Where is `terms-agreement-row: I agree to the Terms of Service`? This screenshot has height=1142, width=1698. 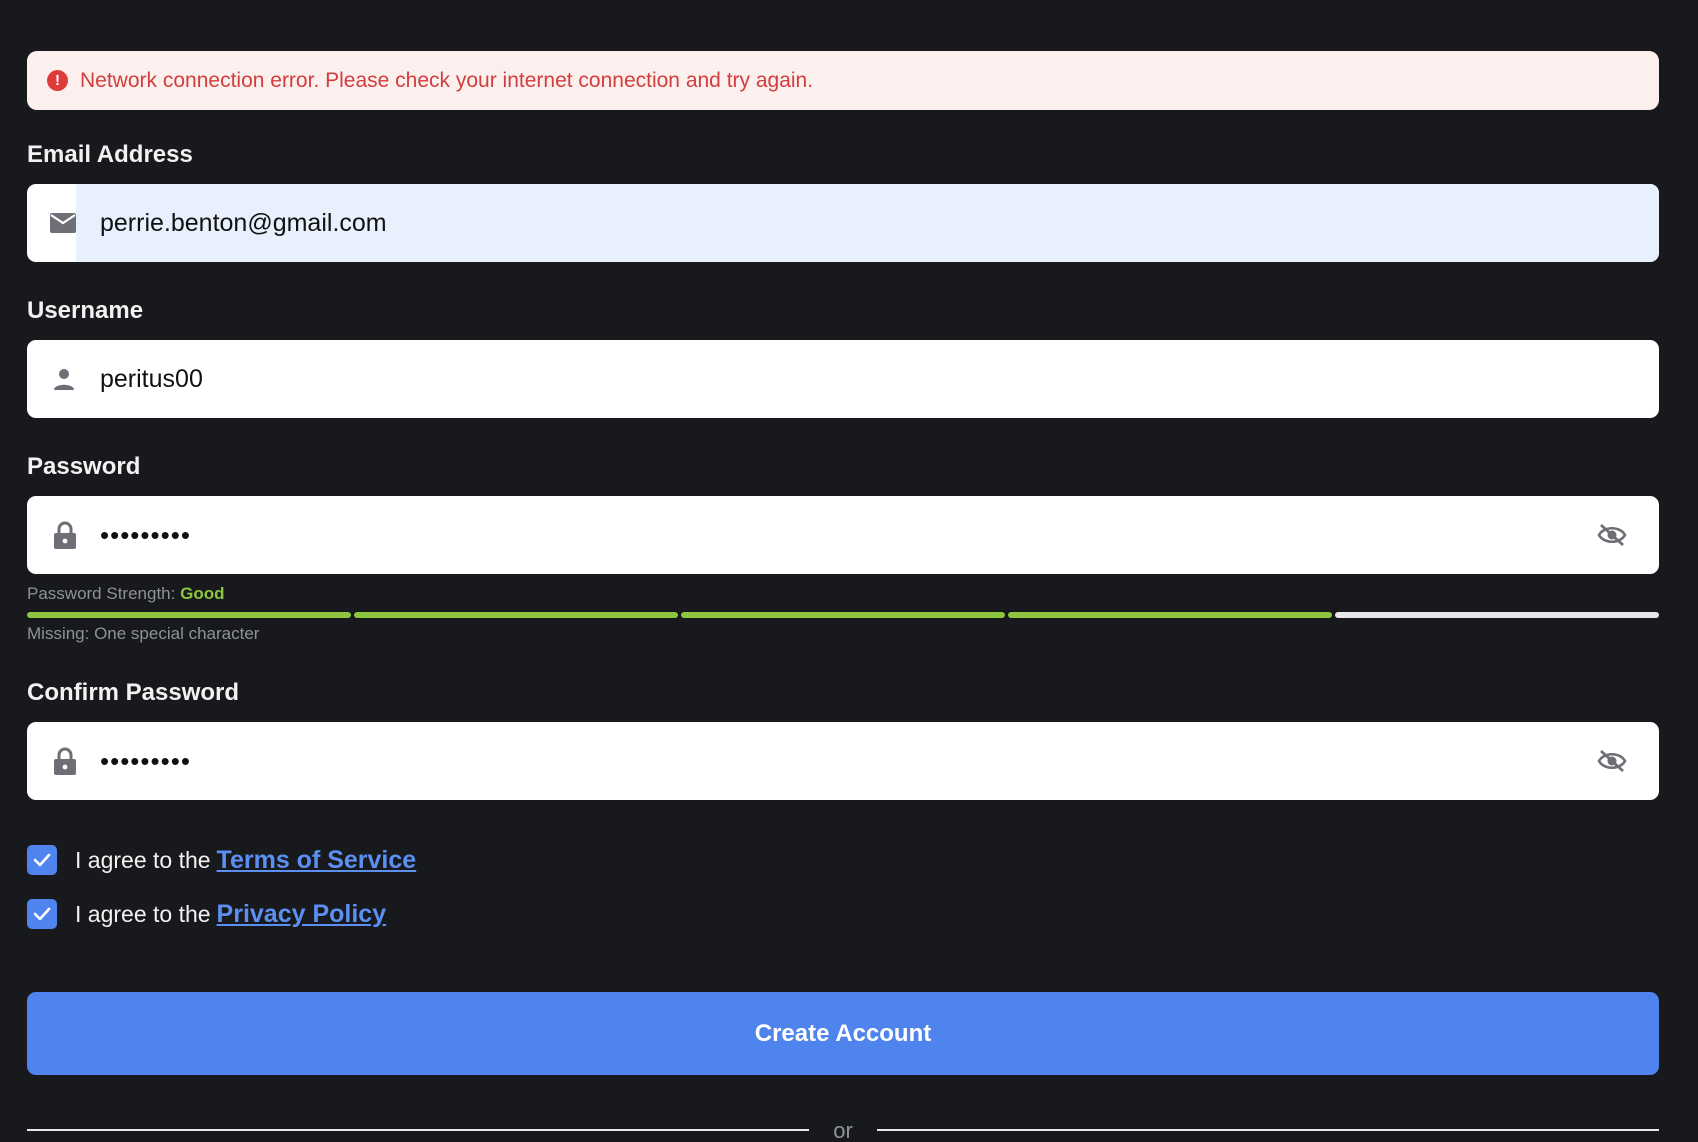 terms-agreement-row: I agree to the Terms of Service is located at coordinates (221, 860).